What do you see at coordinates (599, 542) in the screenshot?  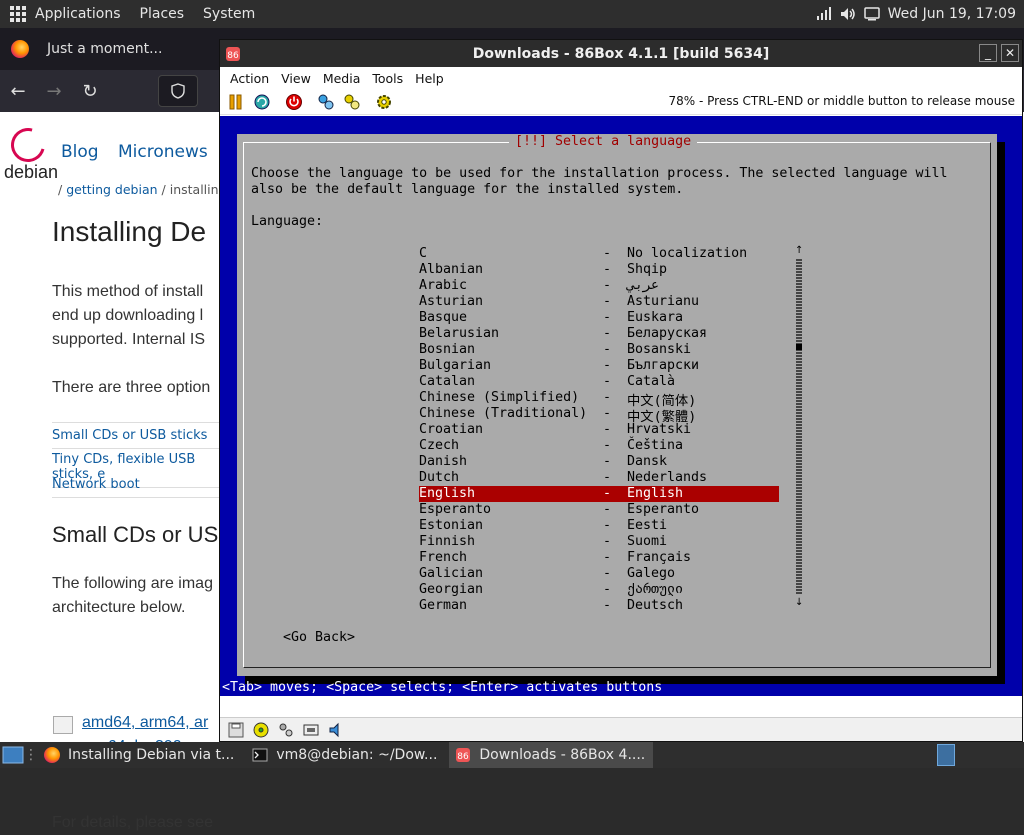 I see `language-option-finnish: Finnish - Suomi` at bounding box center [599, 542].